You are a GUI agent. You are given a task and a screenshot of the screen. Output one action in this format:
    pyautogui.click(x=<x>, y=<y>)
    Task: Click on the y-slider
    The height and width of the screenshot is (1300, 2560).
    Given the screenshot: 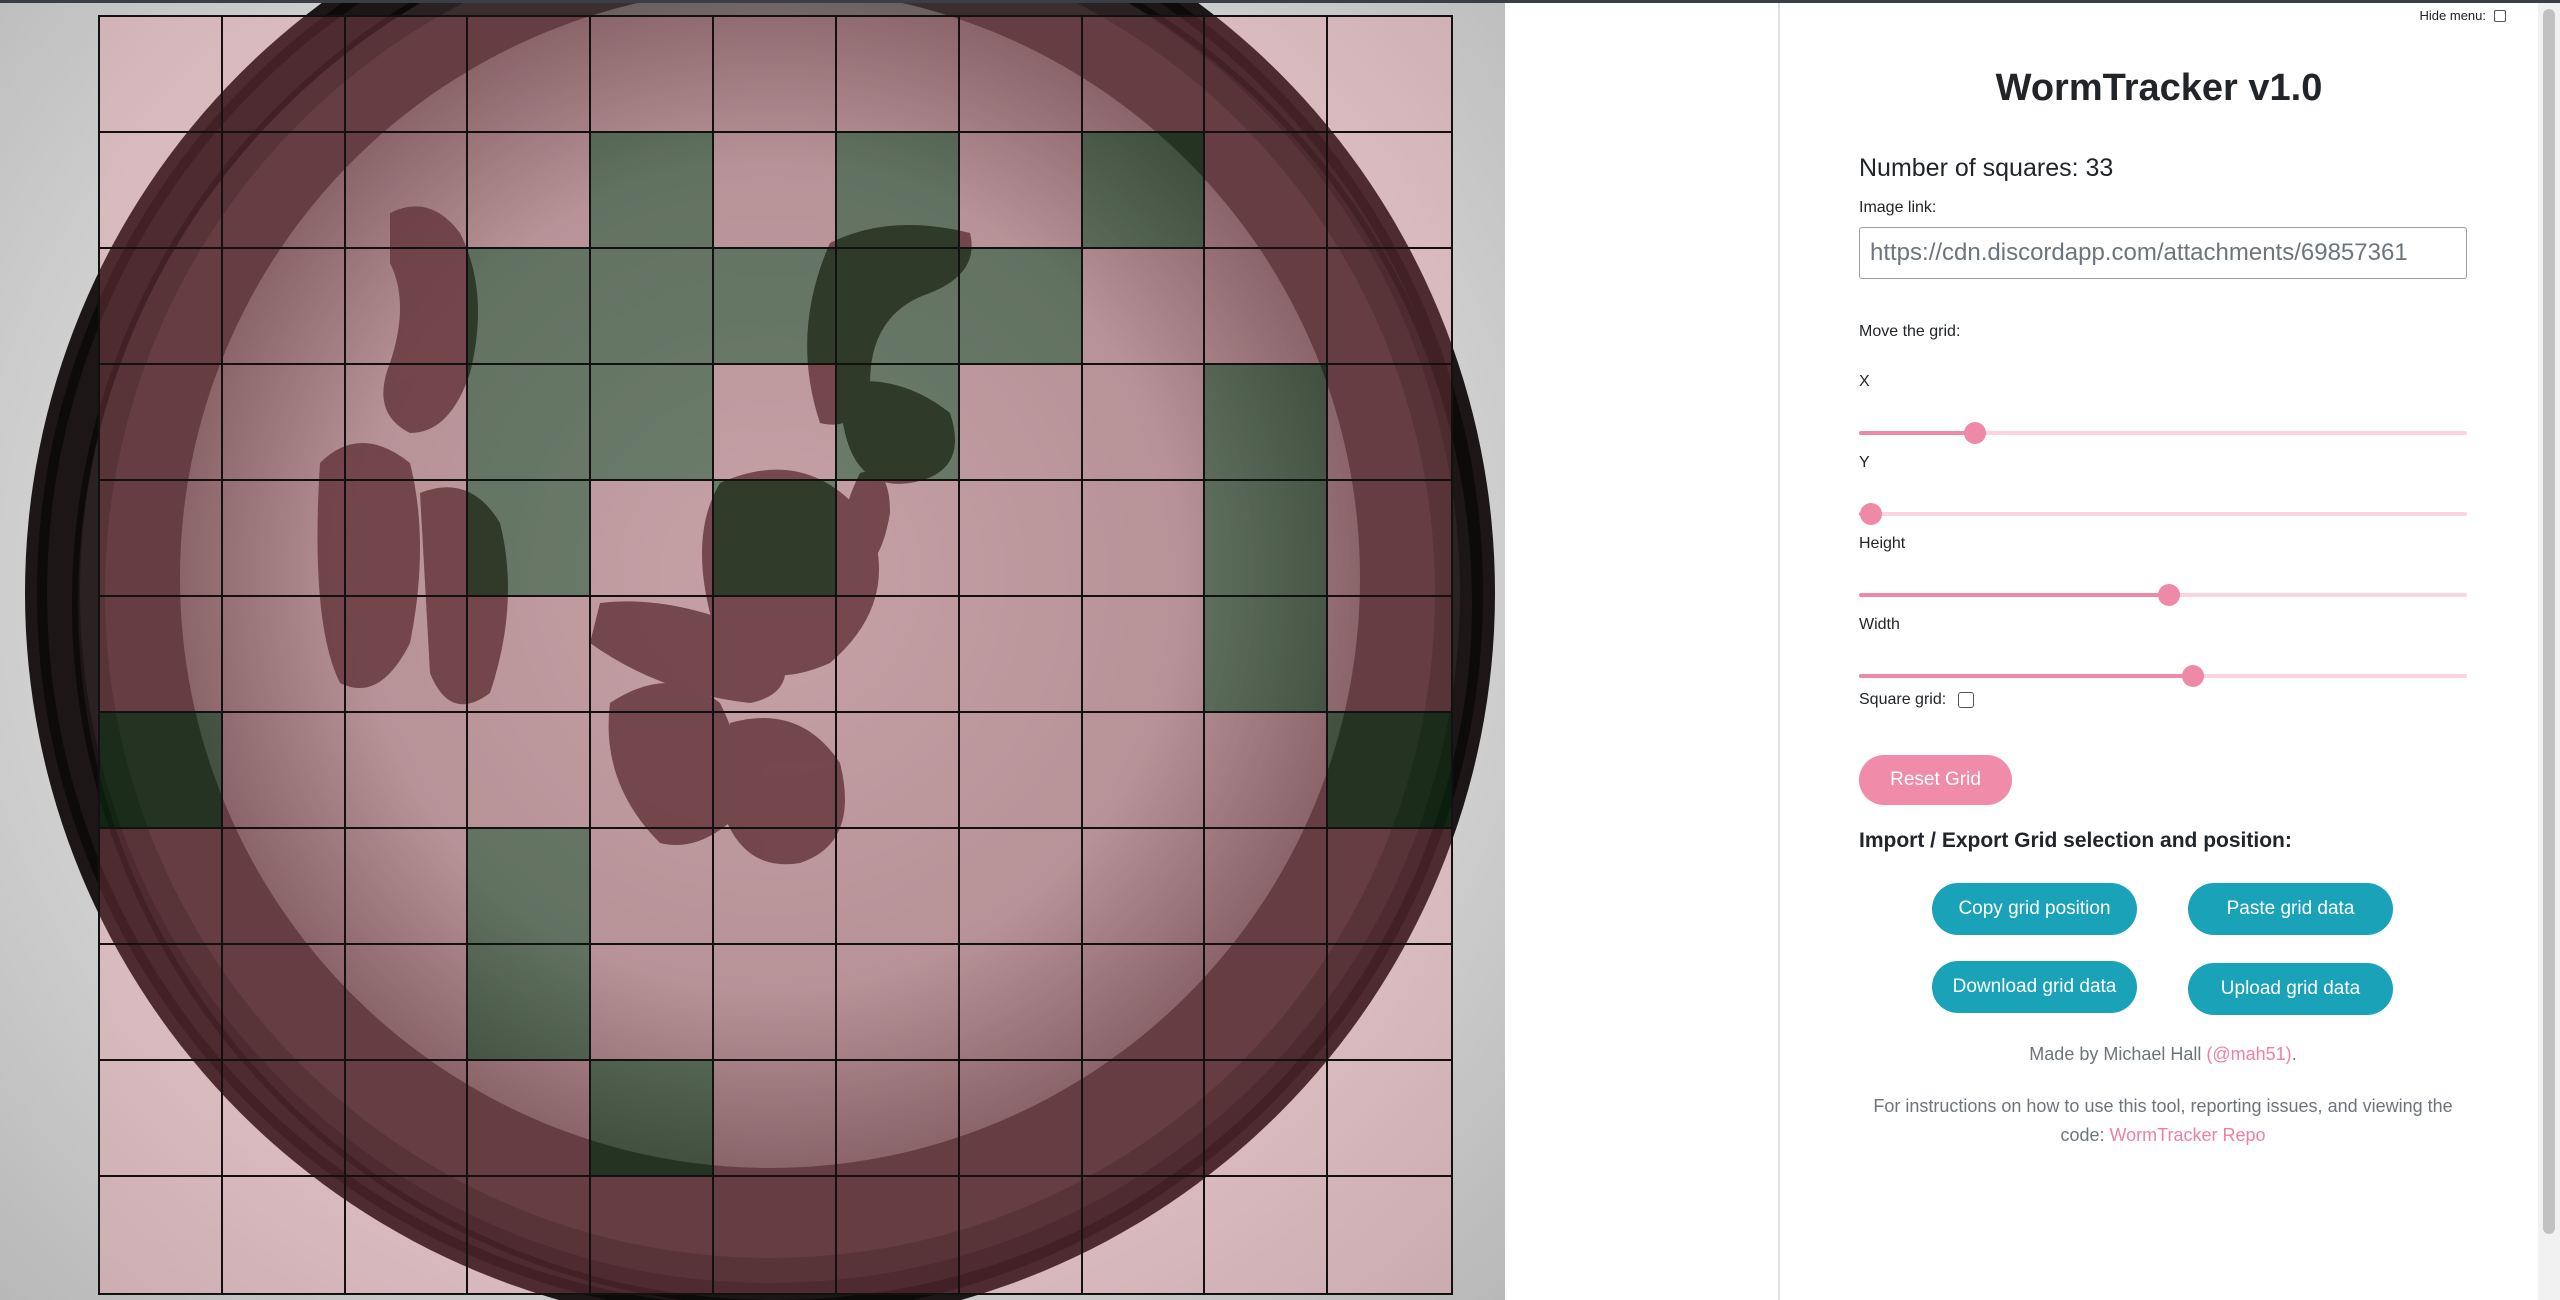 What is the action you would take?
    pyautogui.click(x=2163, y=514)
    